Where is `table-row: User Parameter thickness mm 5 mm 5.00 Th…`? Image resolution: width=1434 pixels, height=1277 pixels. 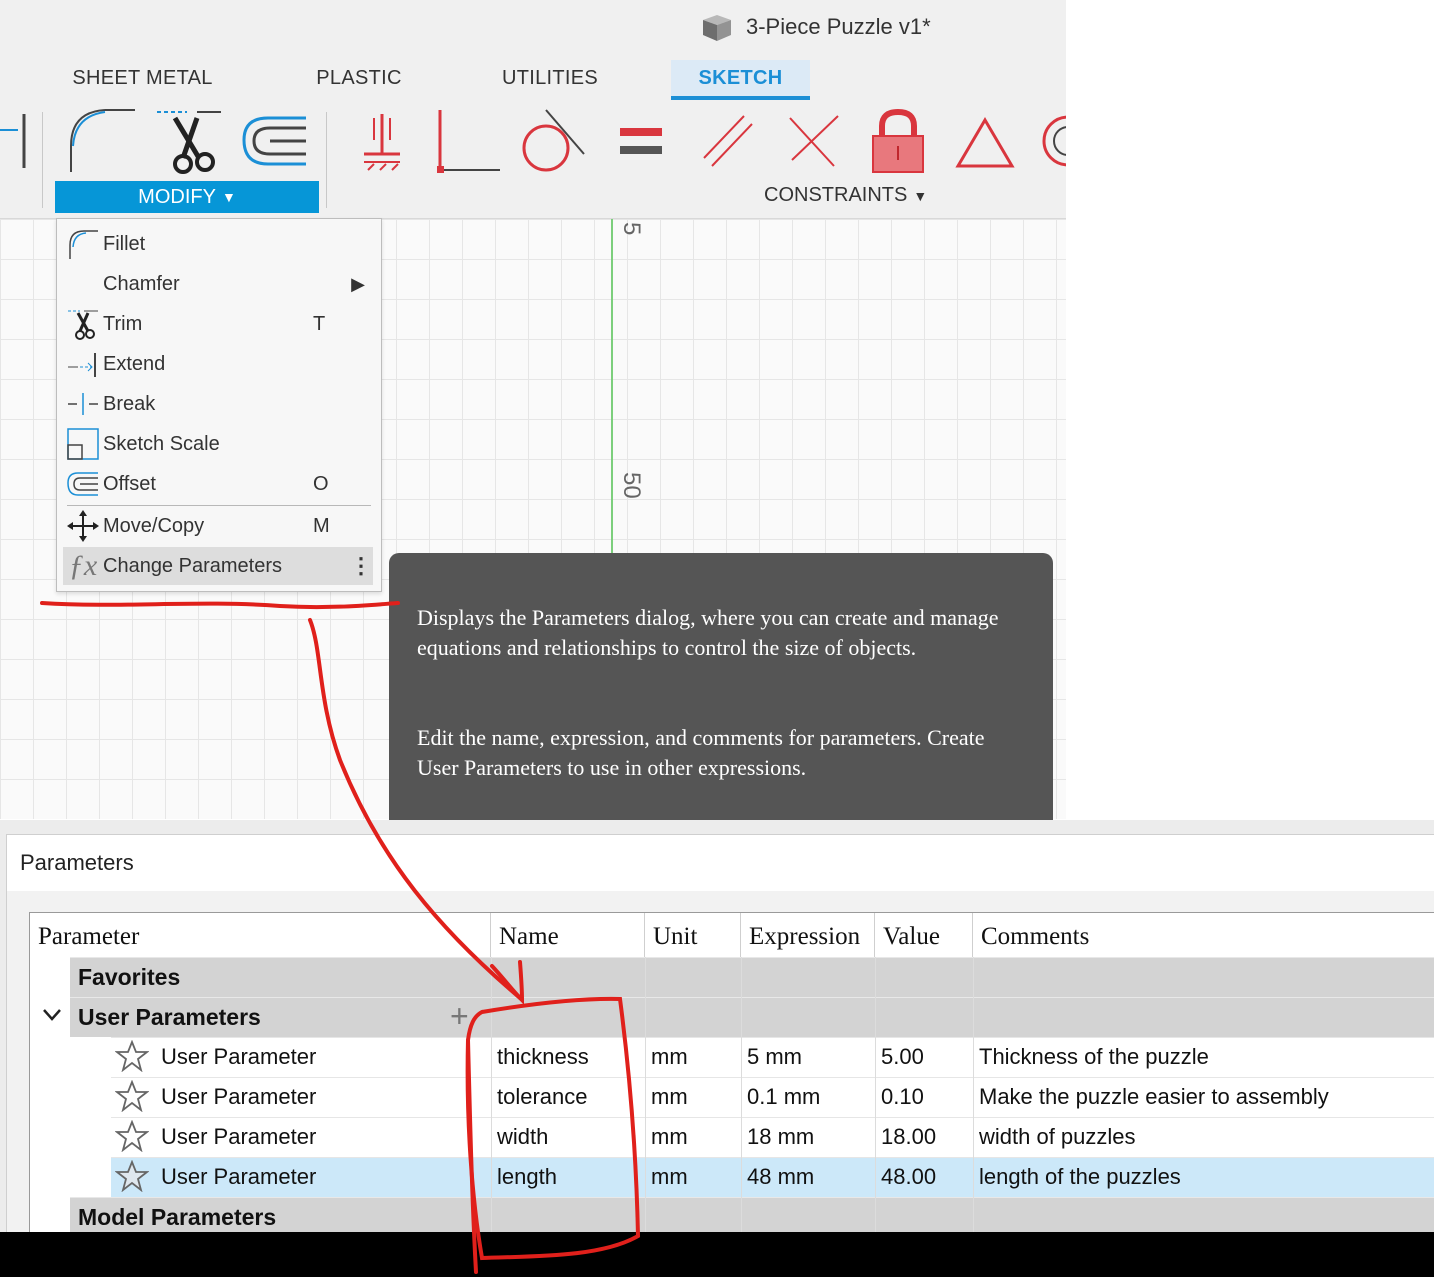
table-row: User Parameter thickness mm 5 mm 5.00 Th… is located at coordinates (772, 1057).